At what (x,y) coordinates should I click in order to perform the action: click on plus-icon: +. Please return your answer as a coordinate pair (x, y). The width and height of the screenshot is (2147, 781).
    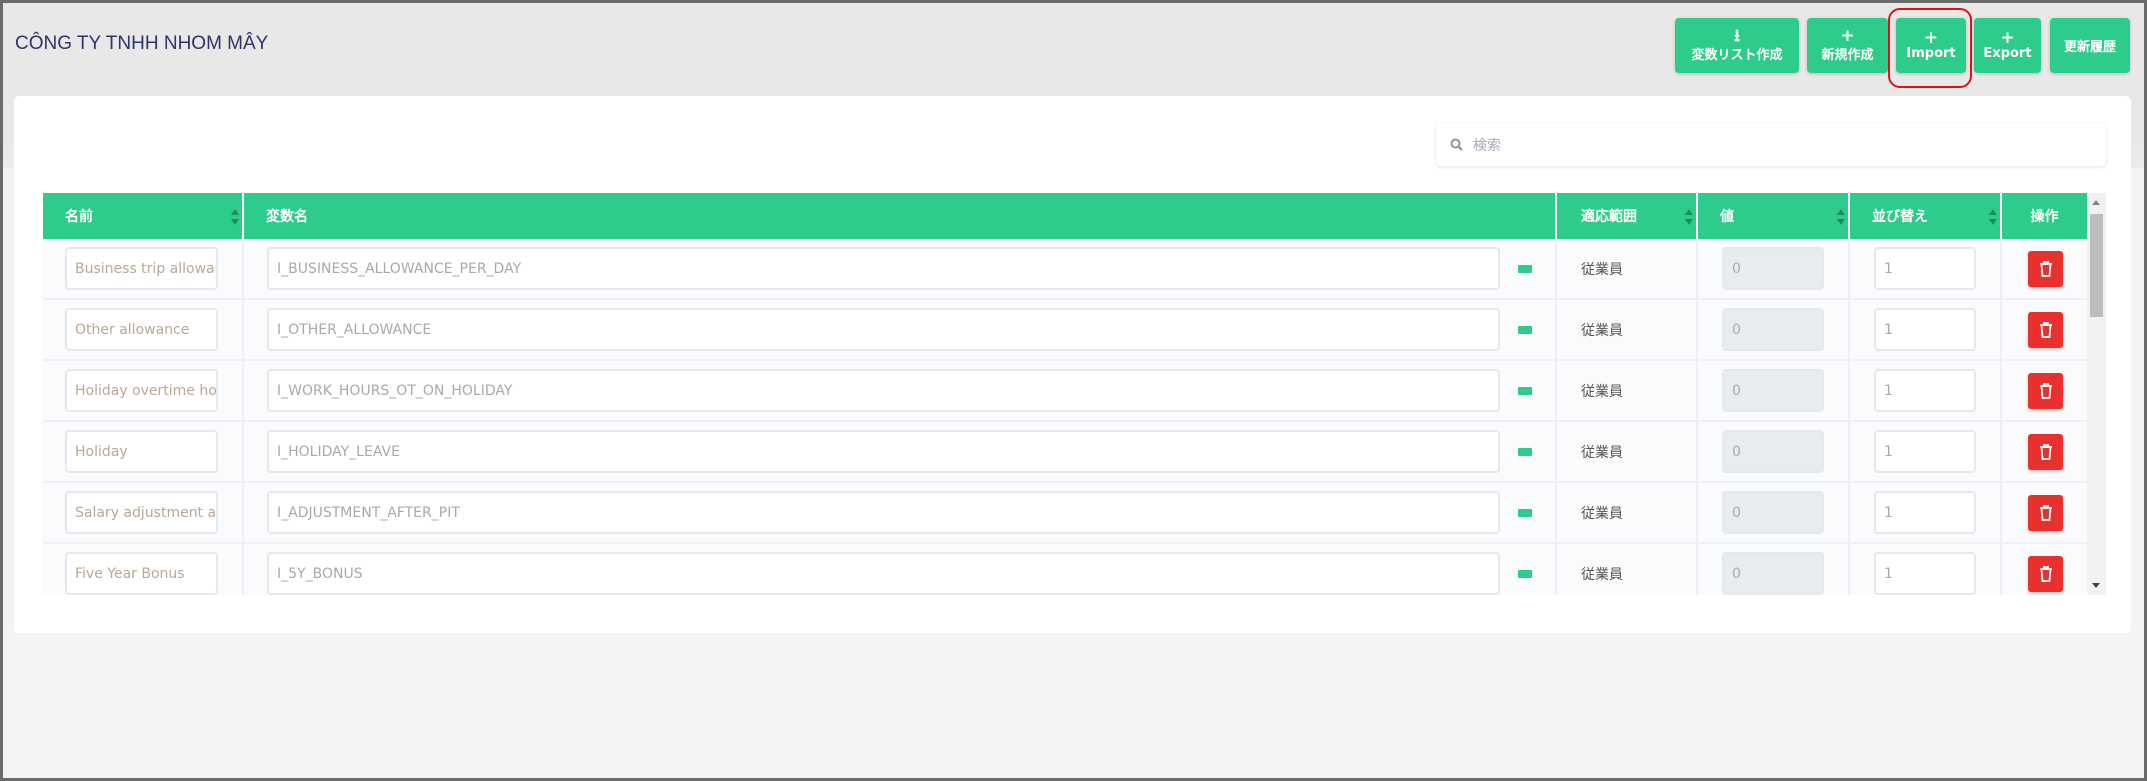
    Looking at the image, I should click on (1847, 36).